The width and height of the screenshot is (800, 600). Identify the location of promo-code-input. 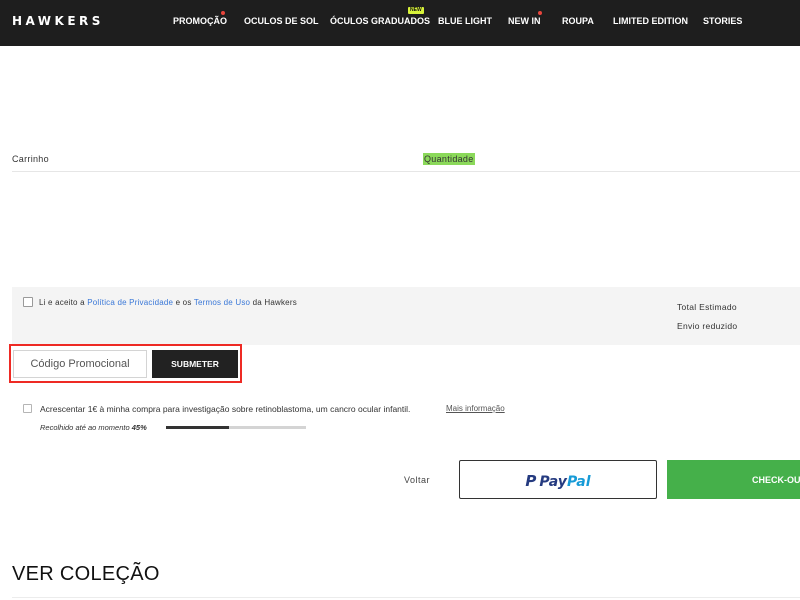
(80, 364).